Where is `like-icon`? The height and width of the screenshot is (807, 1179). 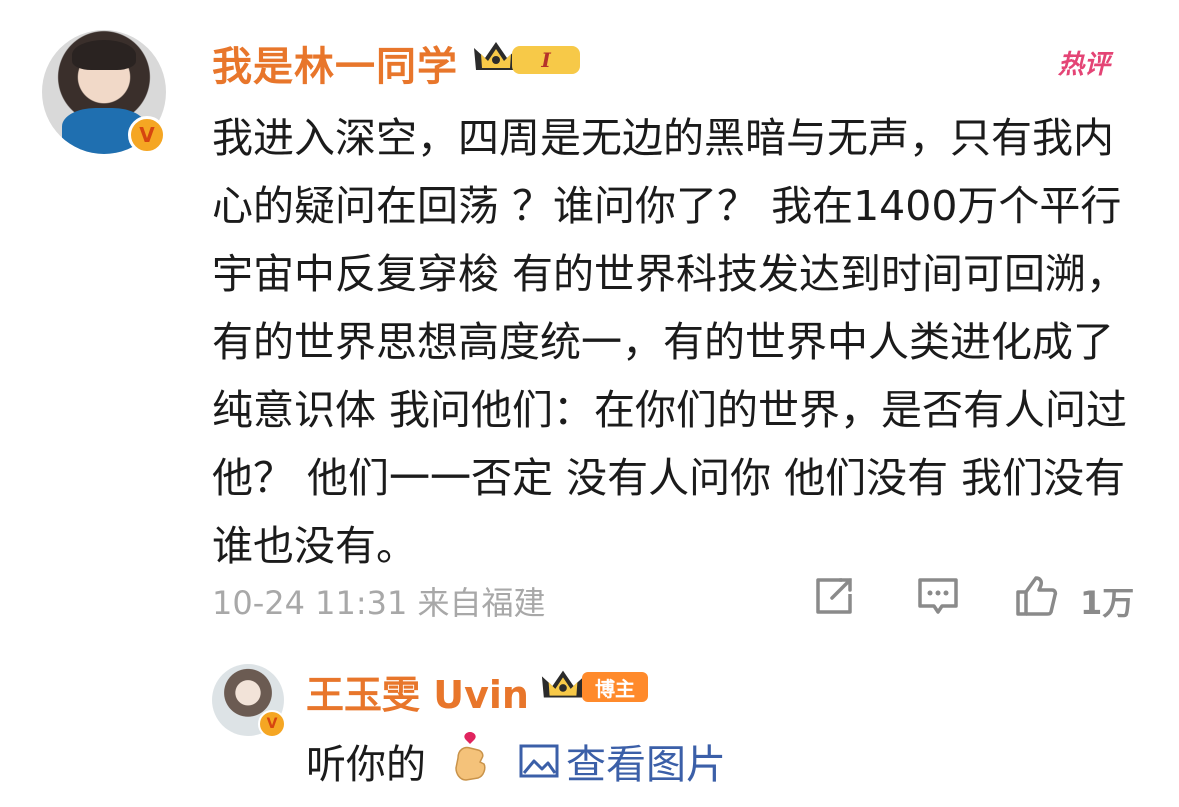
like-icon is located at coordinates (1036, 596).